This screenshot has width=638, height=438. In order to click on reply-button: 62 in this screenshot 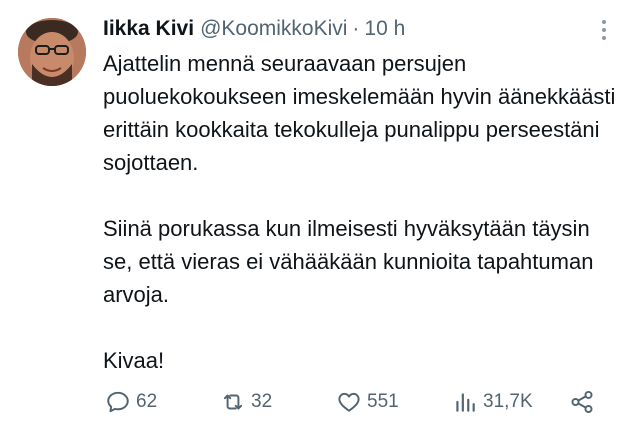, I will do `click(131, 402)`.